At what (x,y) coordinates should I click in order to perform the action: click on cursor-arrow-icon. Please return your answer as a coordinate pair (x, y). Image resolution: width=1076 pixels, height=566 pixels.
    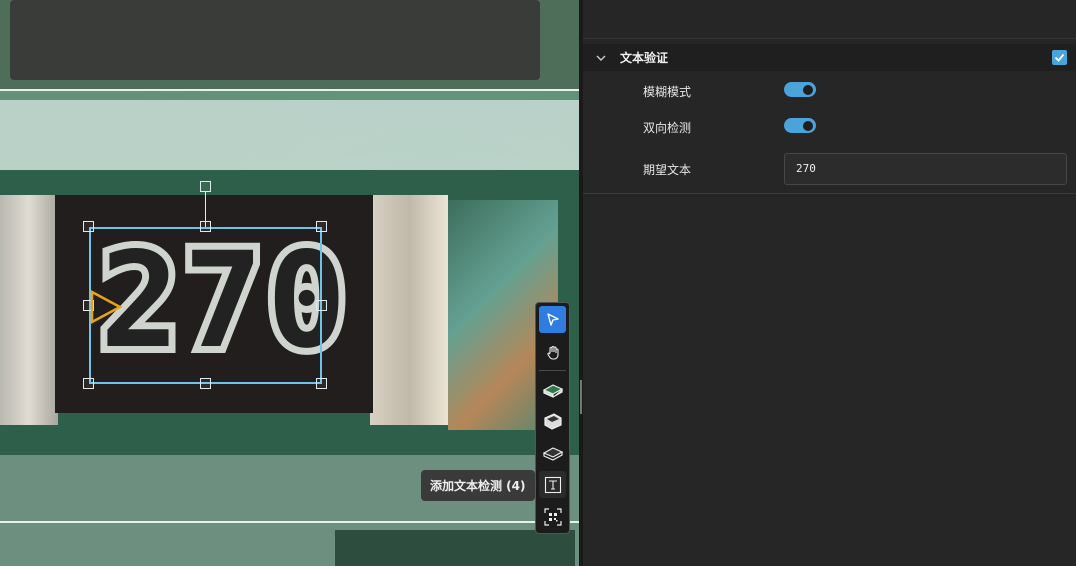
    Looking at the image, I should click on (552, 319).